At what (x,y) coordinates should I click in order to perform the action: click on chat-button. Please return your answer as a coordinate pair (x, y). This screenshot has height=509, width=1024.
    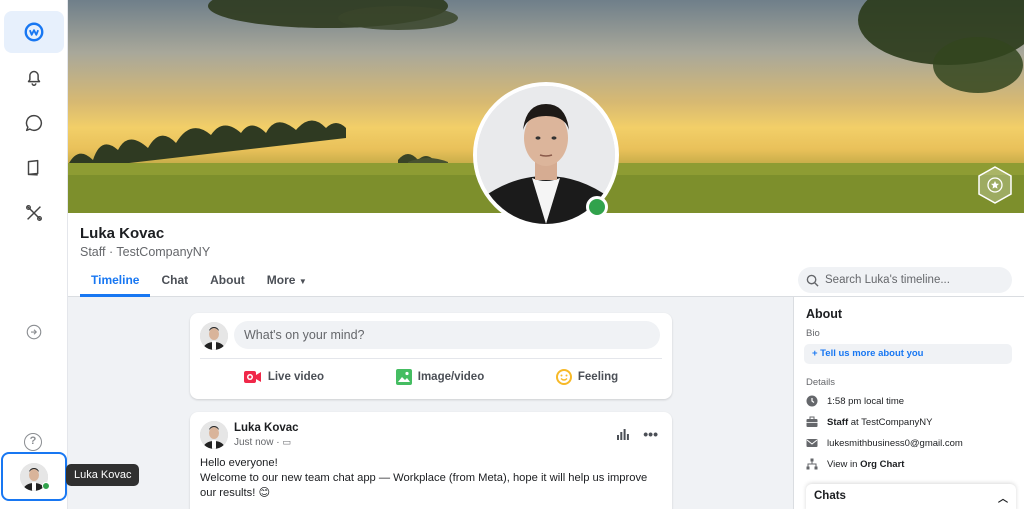
    Looking at the image, I should click on (34, 123).